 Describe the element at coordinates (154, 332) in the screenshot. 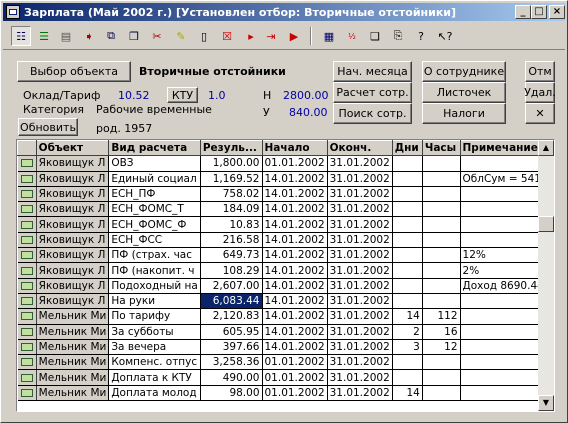

I see `table-cell: За субботы` at that location.